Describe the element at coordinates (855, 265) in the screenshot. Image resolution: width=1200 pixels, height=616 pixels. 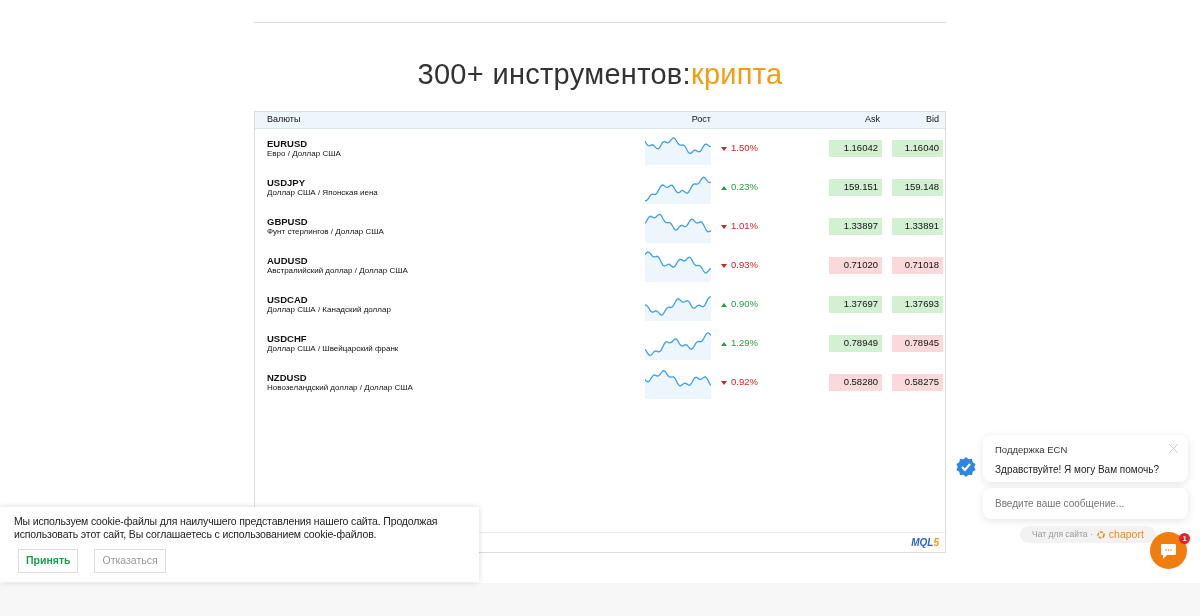
I see `ask-price: 0.71020` at that location.